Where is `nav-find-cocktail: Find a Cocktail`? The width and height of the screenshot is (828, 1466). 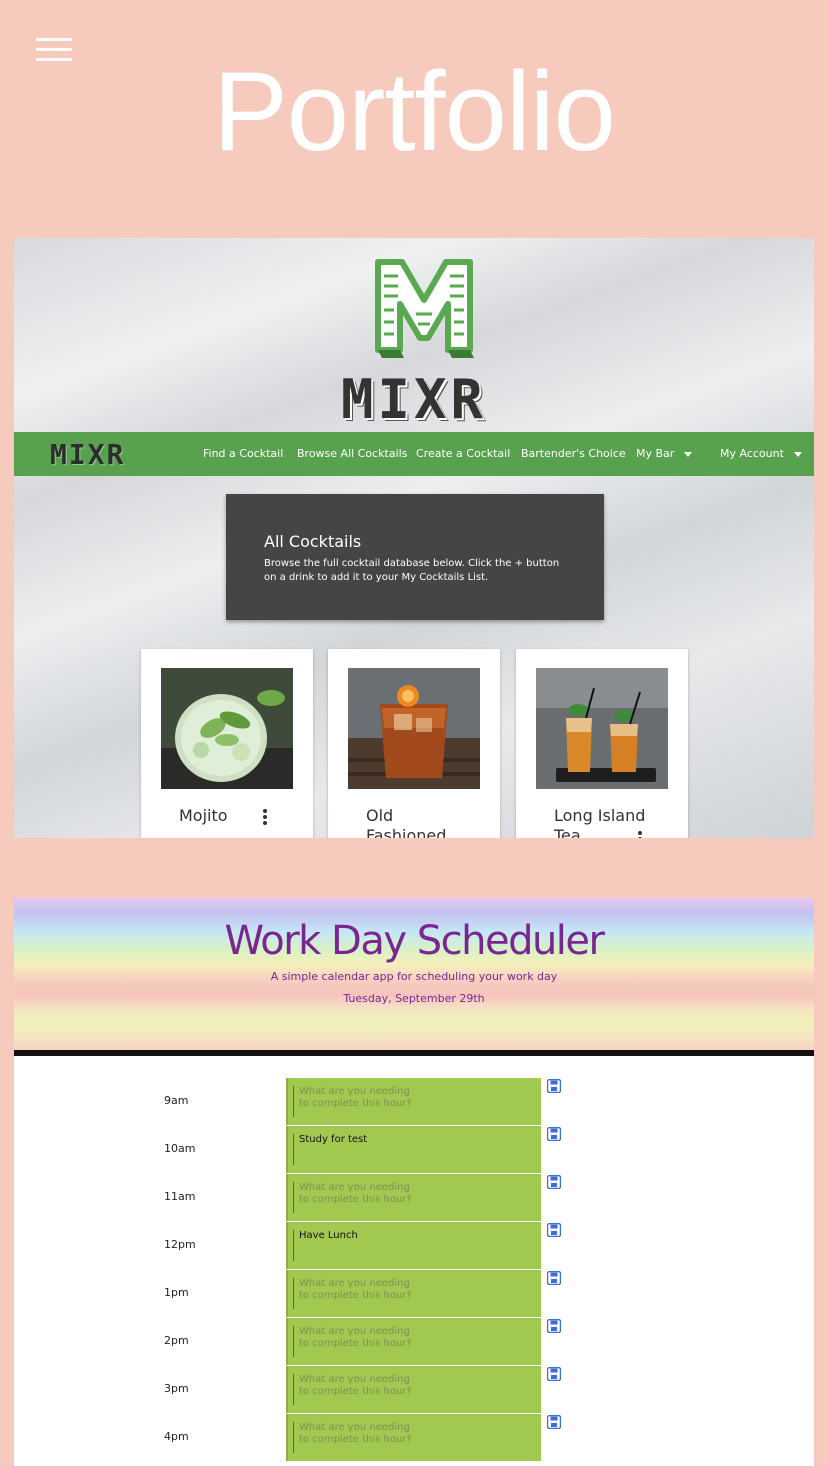 nav-find-cocktail: Find a Cocktail is located at coordinates (243, 453).